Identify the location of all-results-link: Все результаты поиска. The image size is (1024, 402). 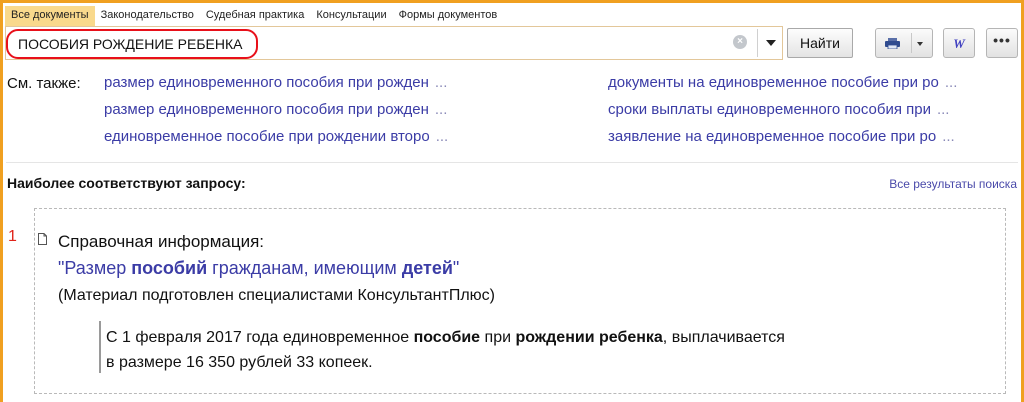
(953, 184).